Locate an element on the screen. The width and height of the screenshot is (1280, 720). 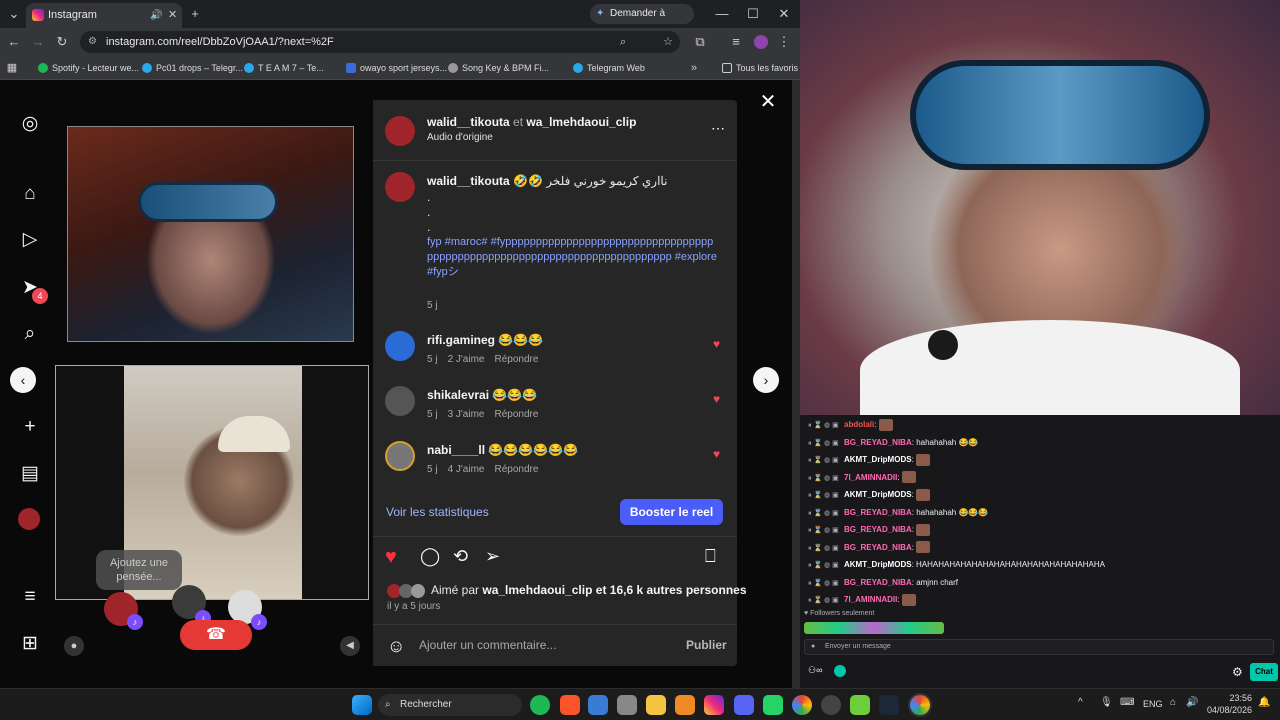
network-icon: ⌂ is located at coordinates (1173, 702).